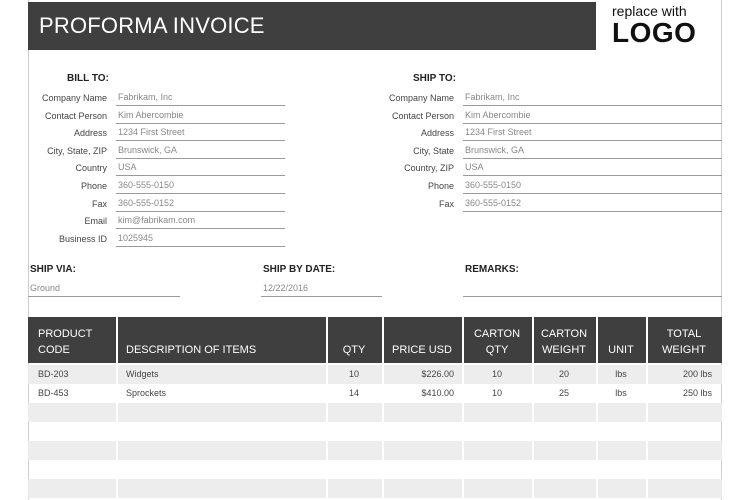 The width and height of the screenshot is (750, 500). What do you see at coordinates (592, 204) in the screenshot?
I see `ship-to-field-value: 360-555-0152` at bounding box center [592, 204].